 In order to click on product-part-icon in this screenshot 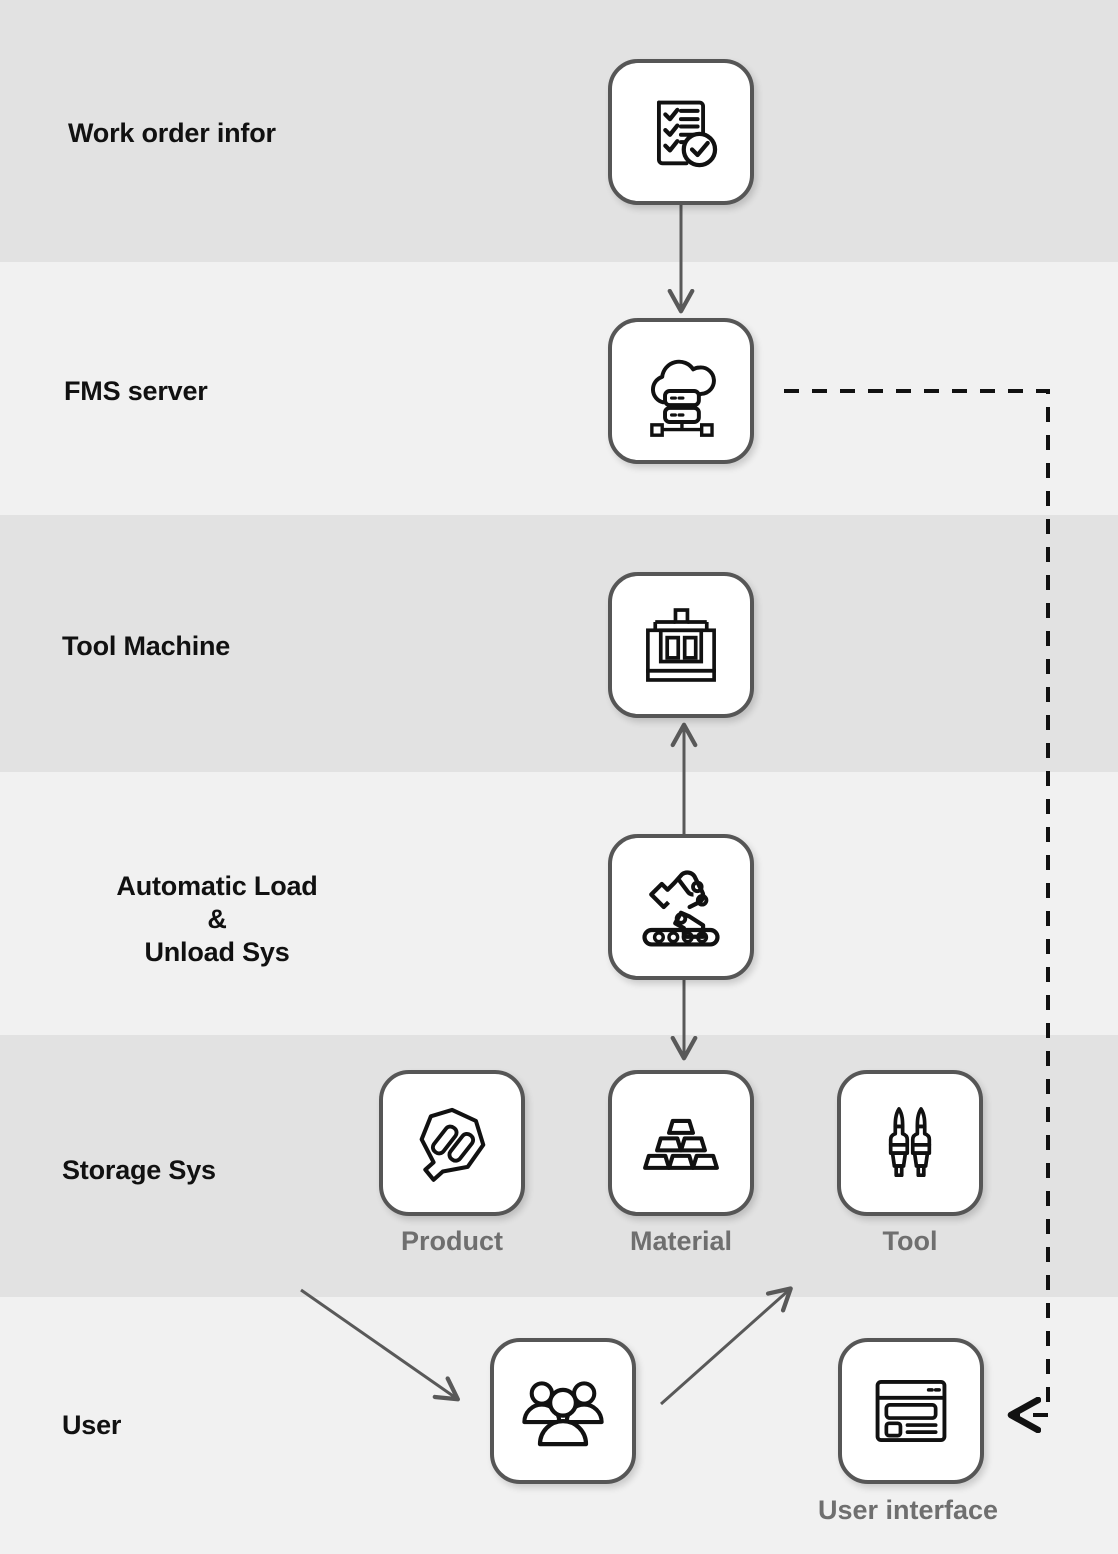, I will do `click(452, 1143)`.